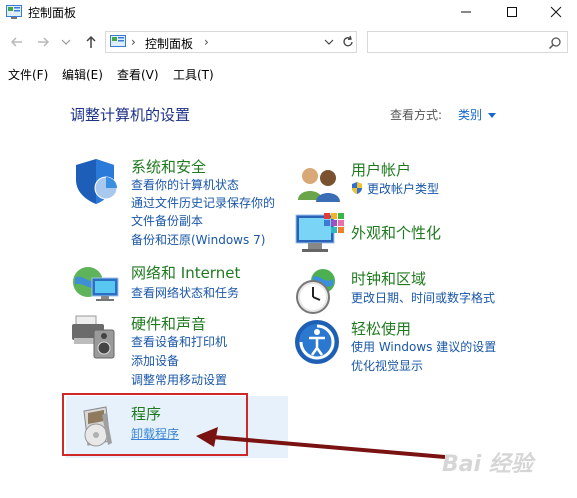  I want to click on category-user-accounts: 用户帐户, so click(381, 169).